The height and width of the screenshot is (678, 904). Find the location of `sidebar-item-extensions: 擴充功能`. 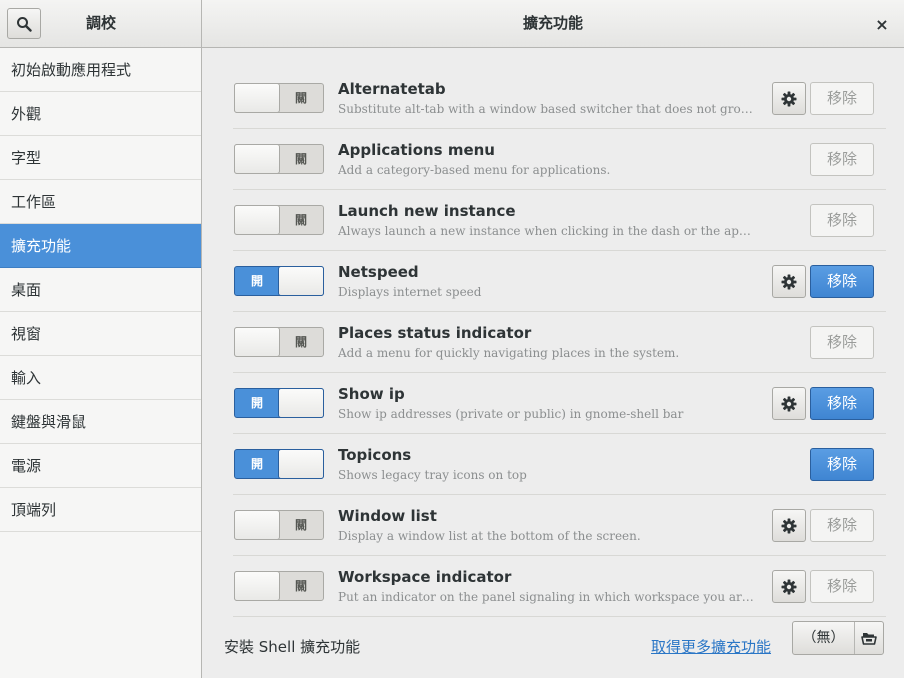

sidebar-item-extensions: 擴充功能 is located at coordinates (100, 246).